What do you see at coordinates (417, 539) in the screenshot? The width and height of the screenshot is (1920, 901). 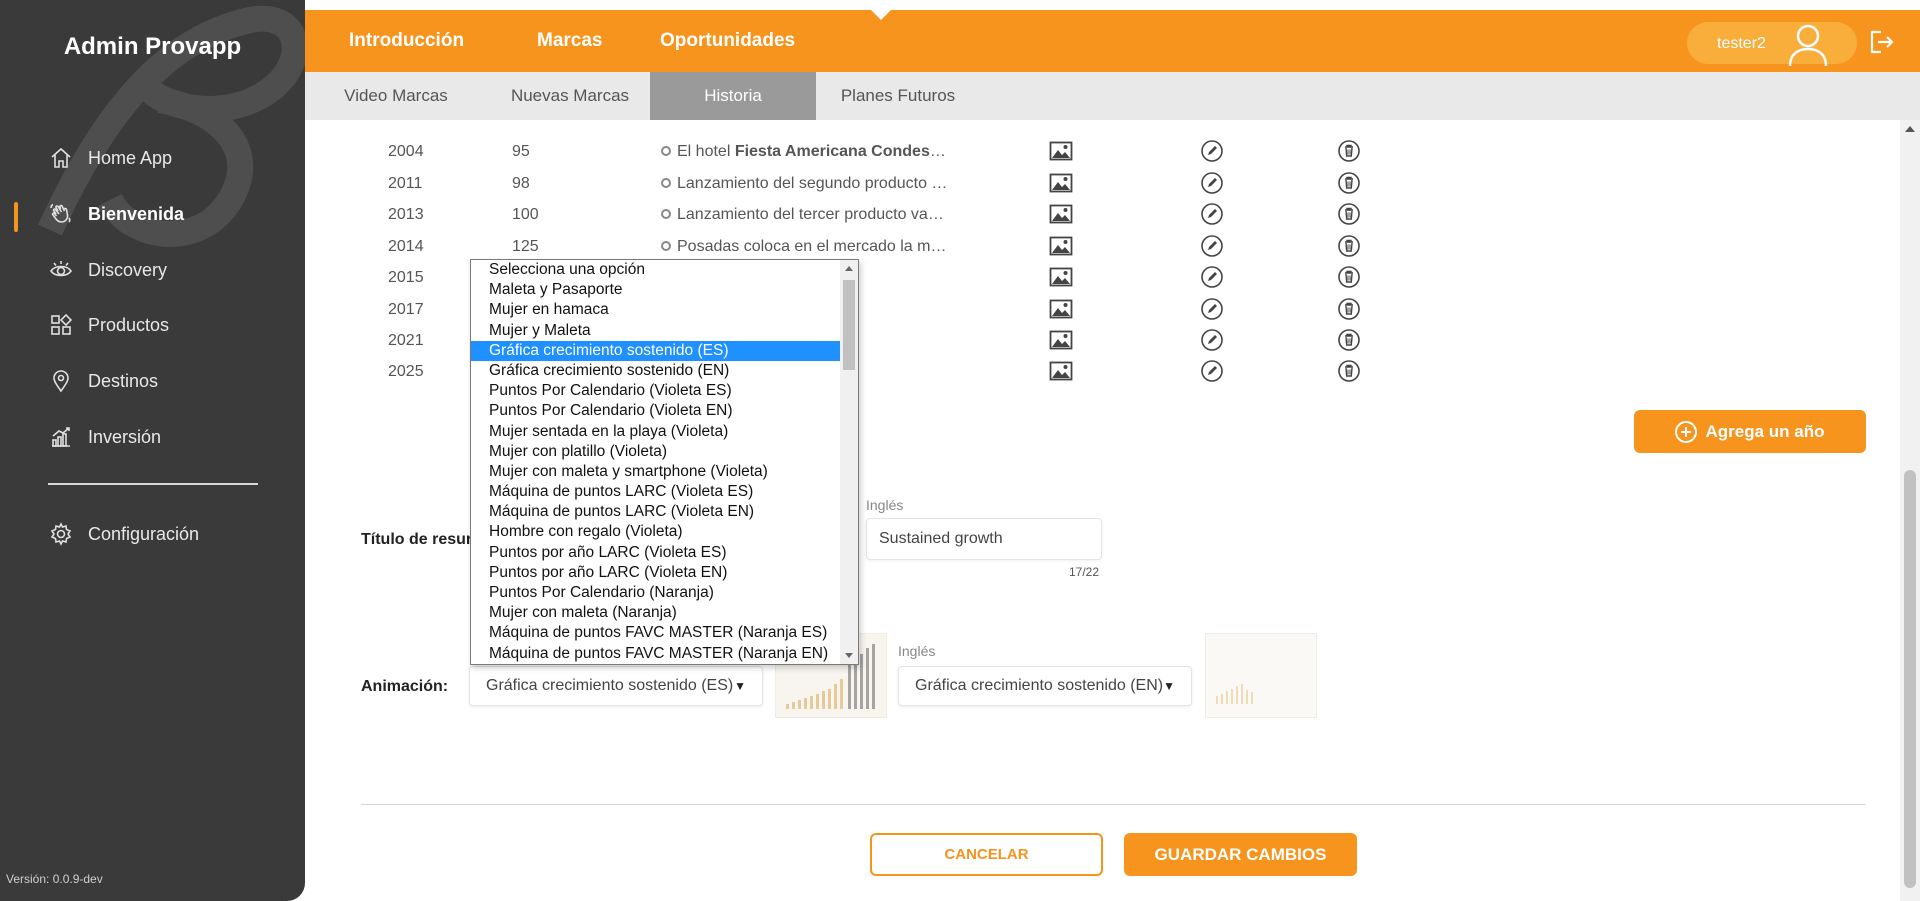 I see `summary-title-label: Título de resur` at bounding box center [417, 539].